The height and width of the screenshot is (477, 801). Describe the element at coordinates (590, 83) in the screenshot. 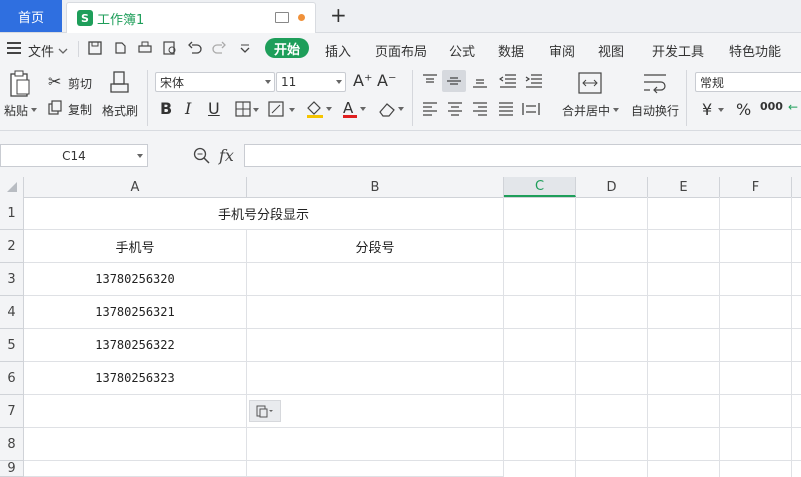

I see `merge-center-icon` at that location.